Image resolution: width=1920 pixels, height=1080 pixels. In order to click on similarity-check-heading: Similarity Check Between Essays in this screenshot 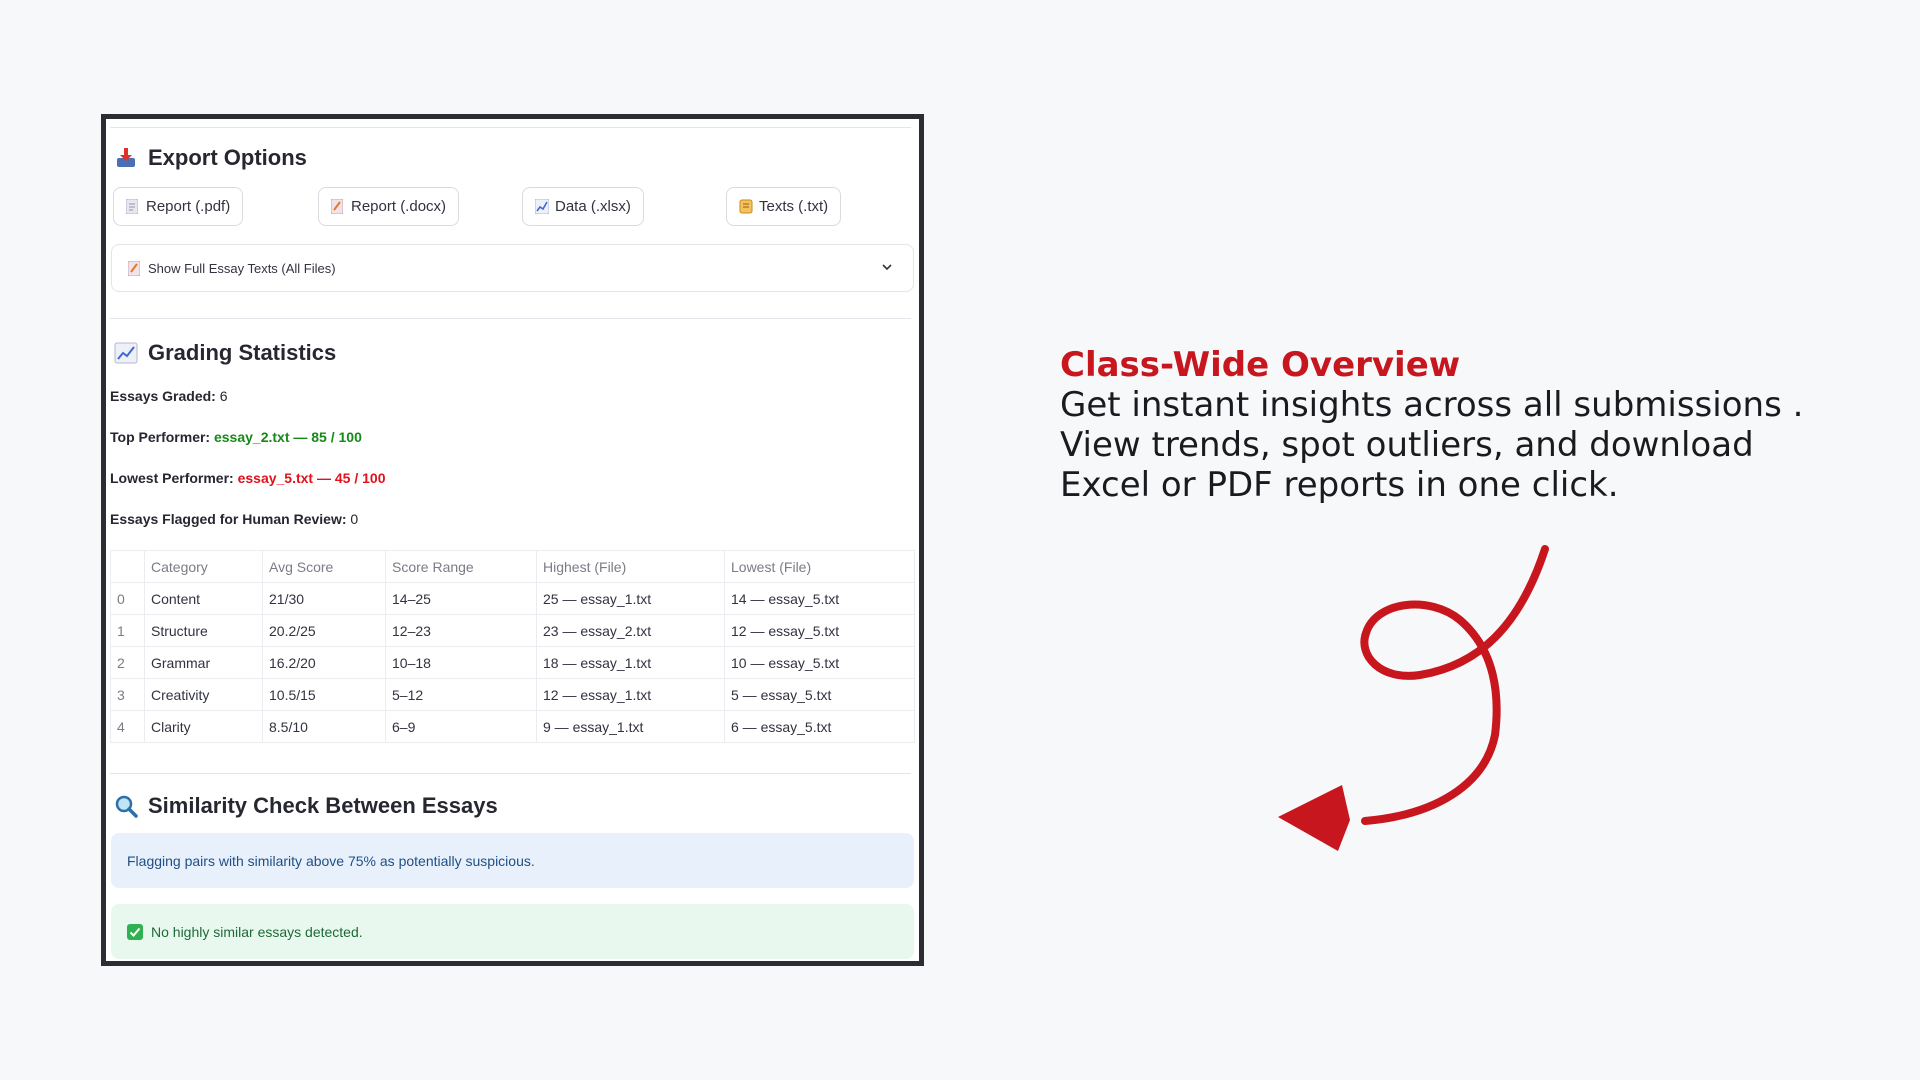, I will do `click(306, 806)`.